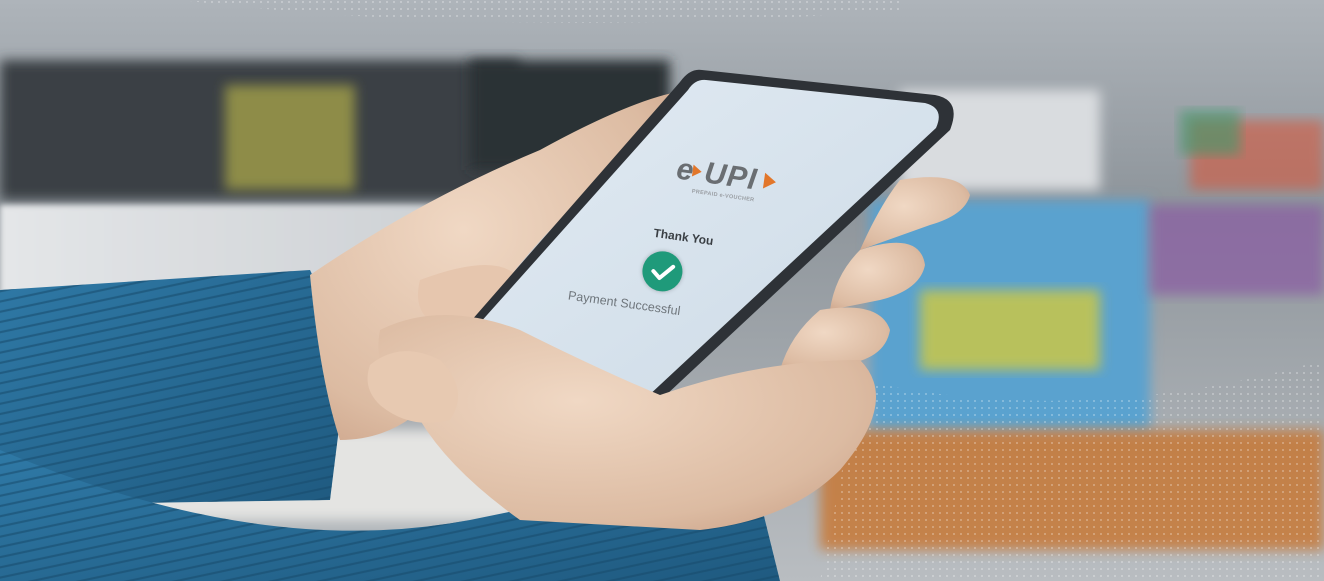 This screenshot has width=1324, height=581. I want to click on success-badge, so click(662, 271).